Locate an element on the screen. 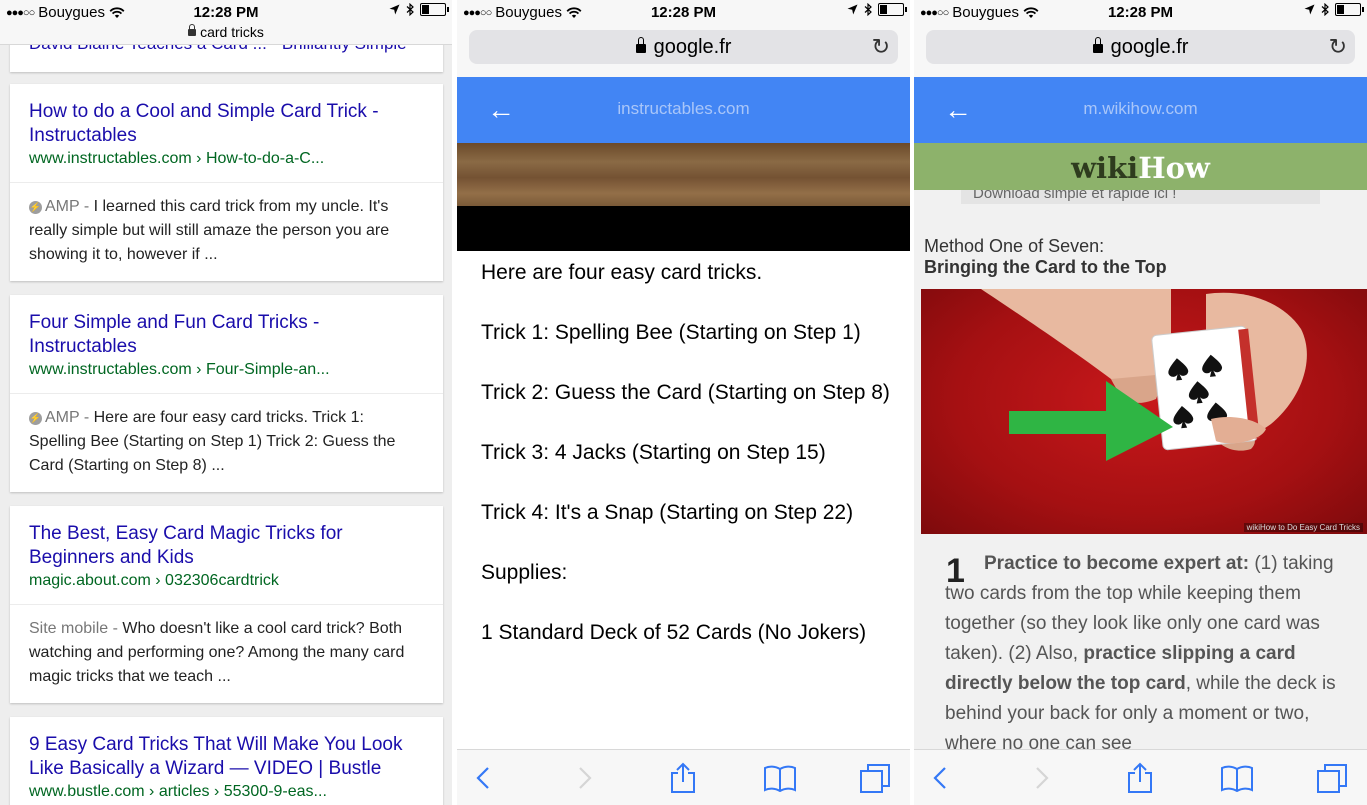 This screenshot has height=805, width=1367. amp-domain: instructables.com is located at coordinates (683, 109).